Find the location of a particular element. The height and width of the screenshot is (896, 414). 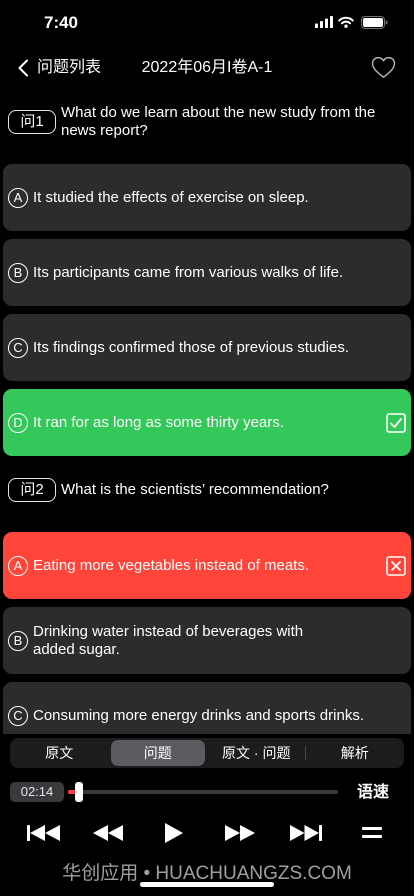

play-icon is located at coordinates (174, 833).